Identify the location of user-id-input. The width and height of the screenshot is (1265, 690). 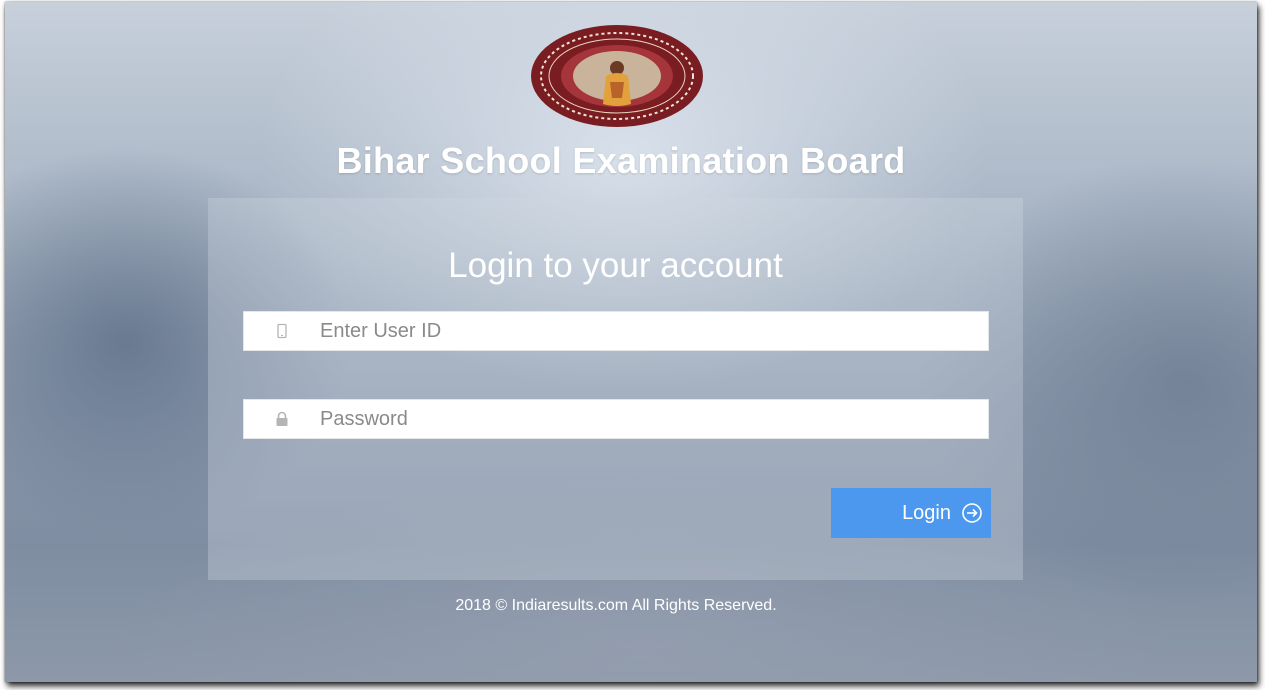
(650, 331).